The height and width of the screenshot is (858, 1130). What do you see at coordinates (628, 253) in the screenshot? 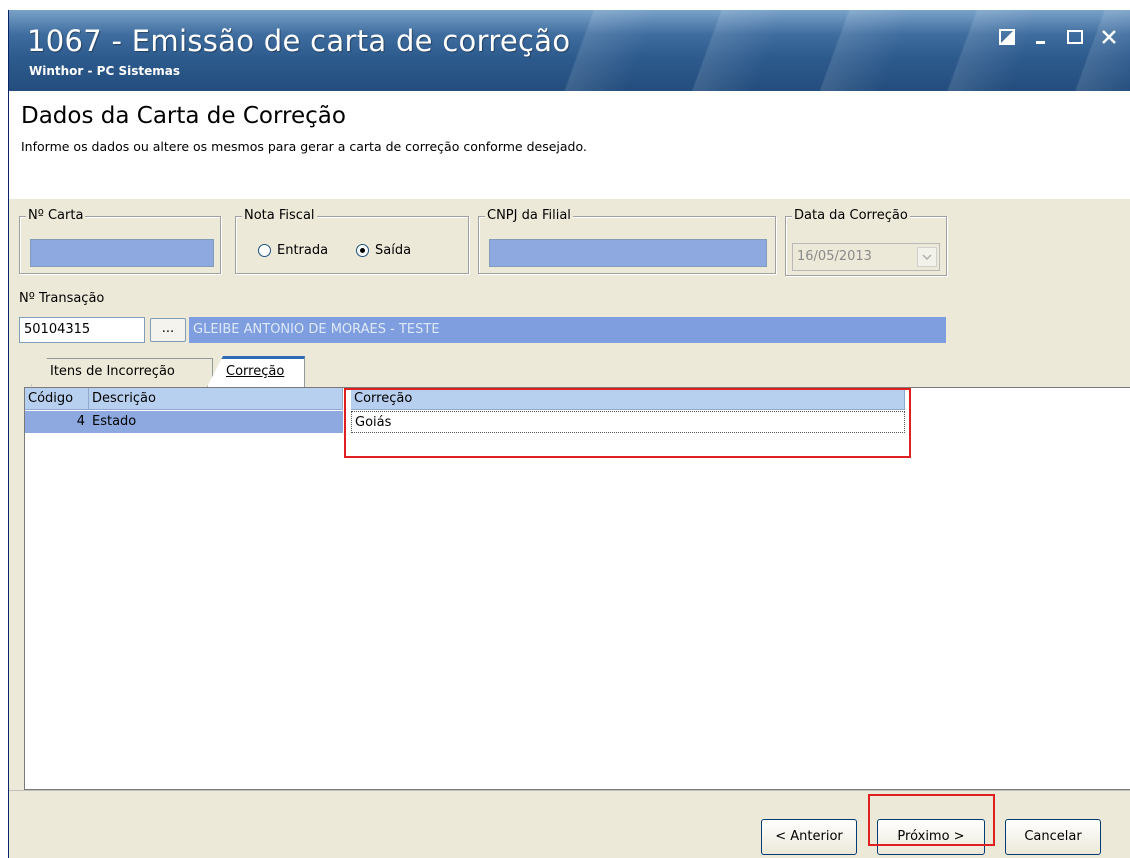
I see `cnpj-input` at bounding box center [628, 253].